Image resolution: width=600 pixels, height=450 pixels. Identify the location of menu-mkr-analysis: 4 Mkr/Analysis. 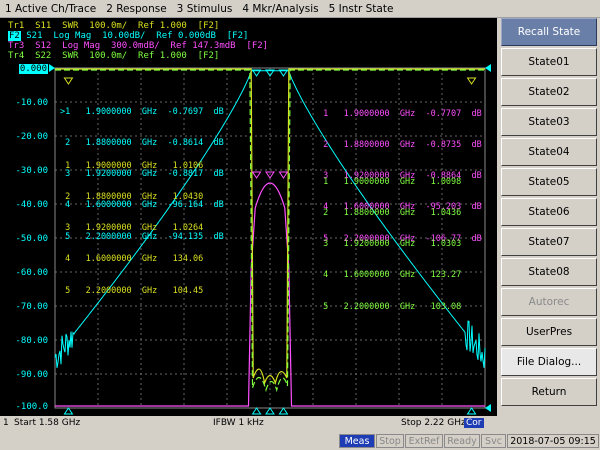
(280, 9).